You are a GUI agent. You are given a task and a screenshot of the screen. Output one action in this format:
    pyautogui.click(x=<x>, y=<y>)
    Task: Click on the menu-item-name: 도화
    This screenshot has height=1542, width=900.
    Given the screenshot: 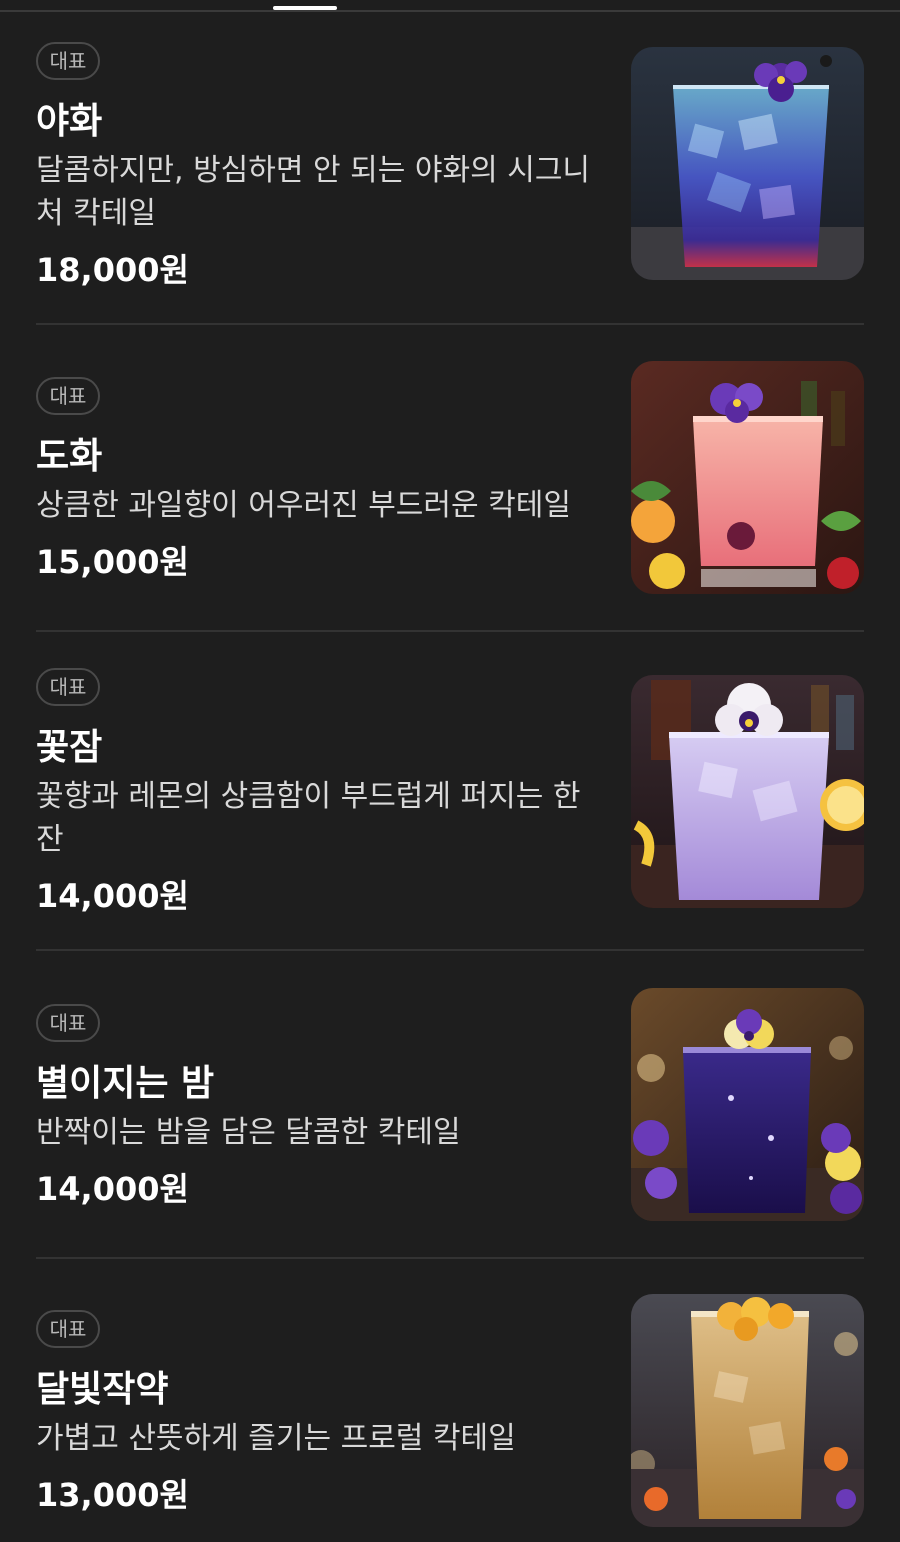 What is the action you would take?
    pyautogui.click(x=69, y=456)
    